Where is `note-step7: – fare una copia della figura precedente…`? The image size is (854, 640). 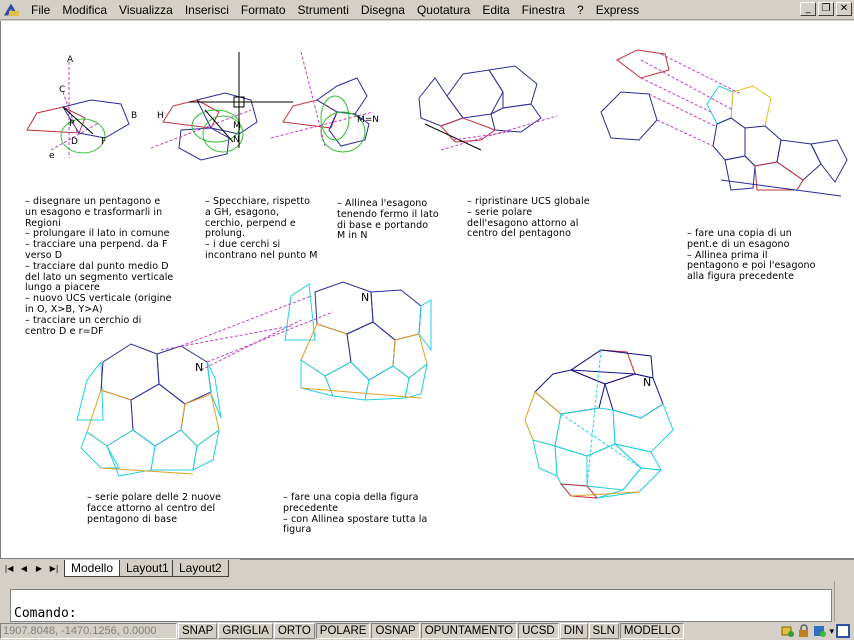
note-step7: – fare una copia della figura precedente… is located at coordinates (355, 514).